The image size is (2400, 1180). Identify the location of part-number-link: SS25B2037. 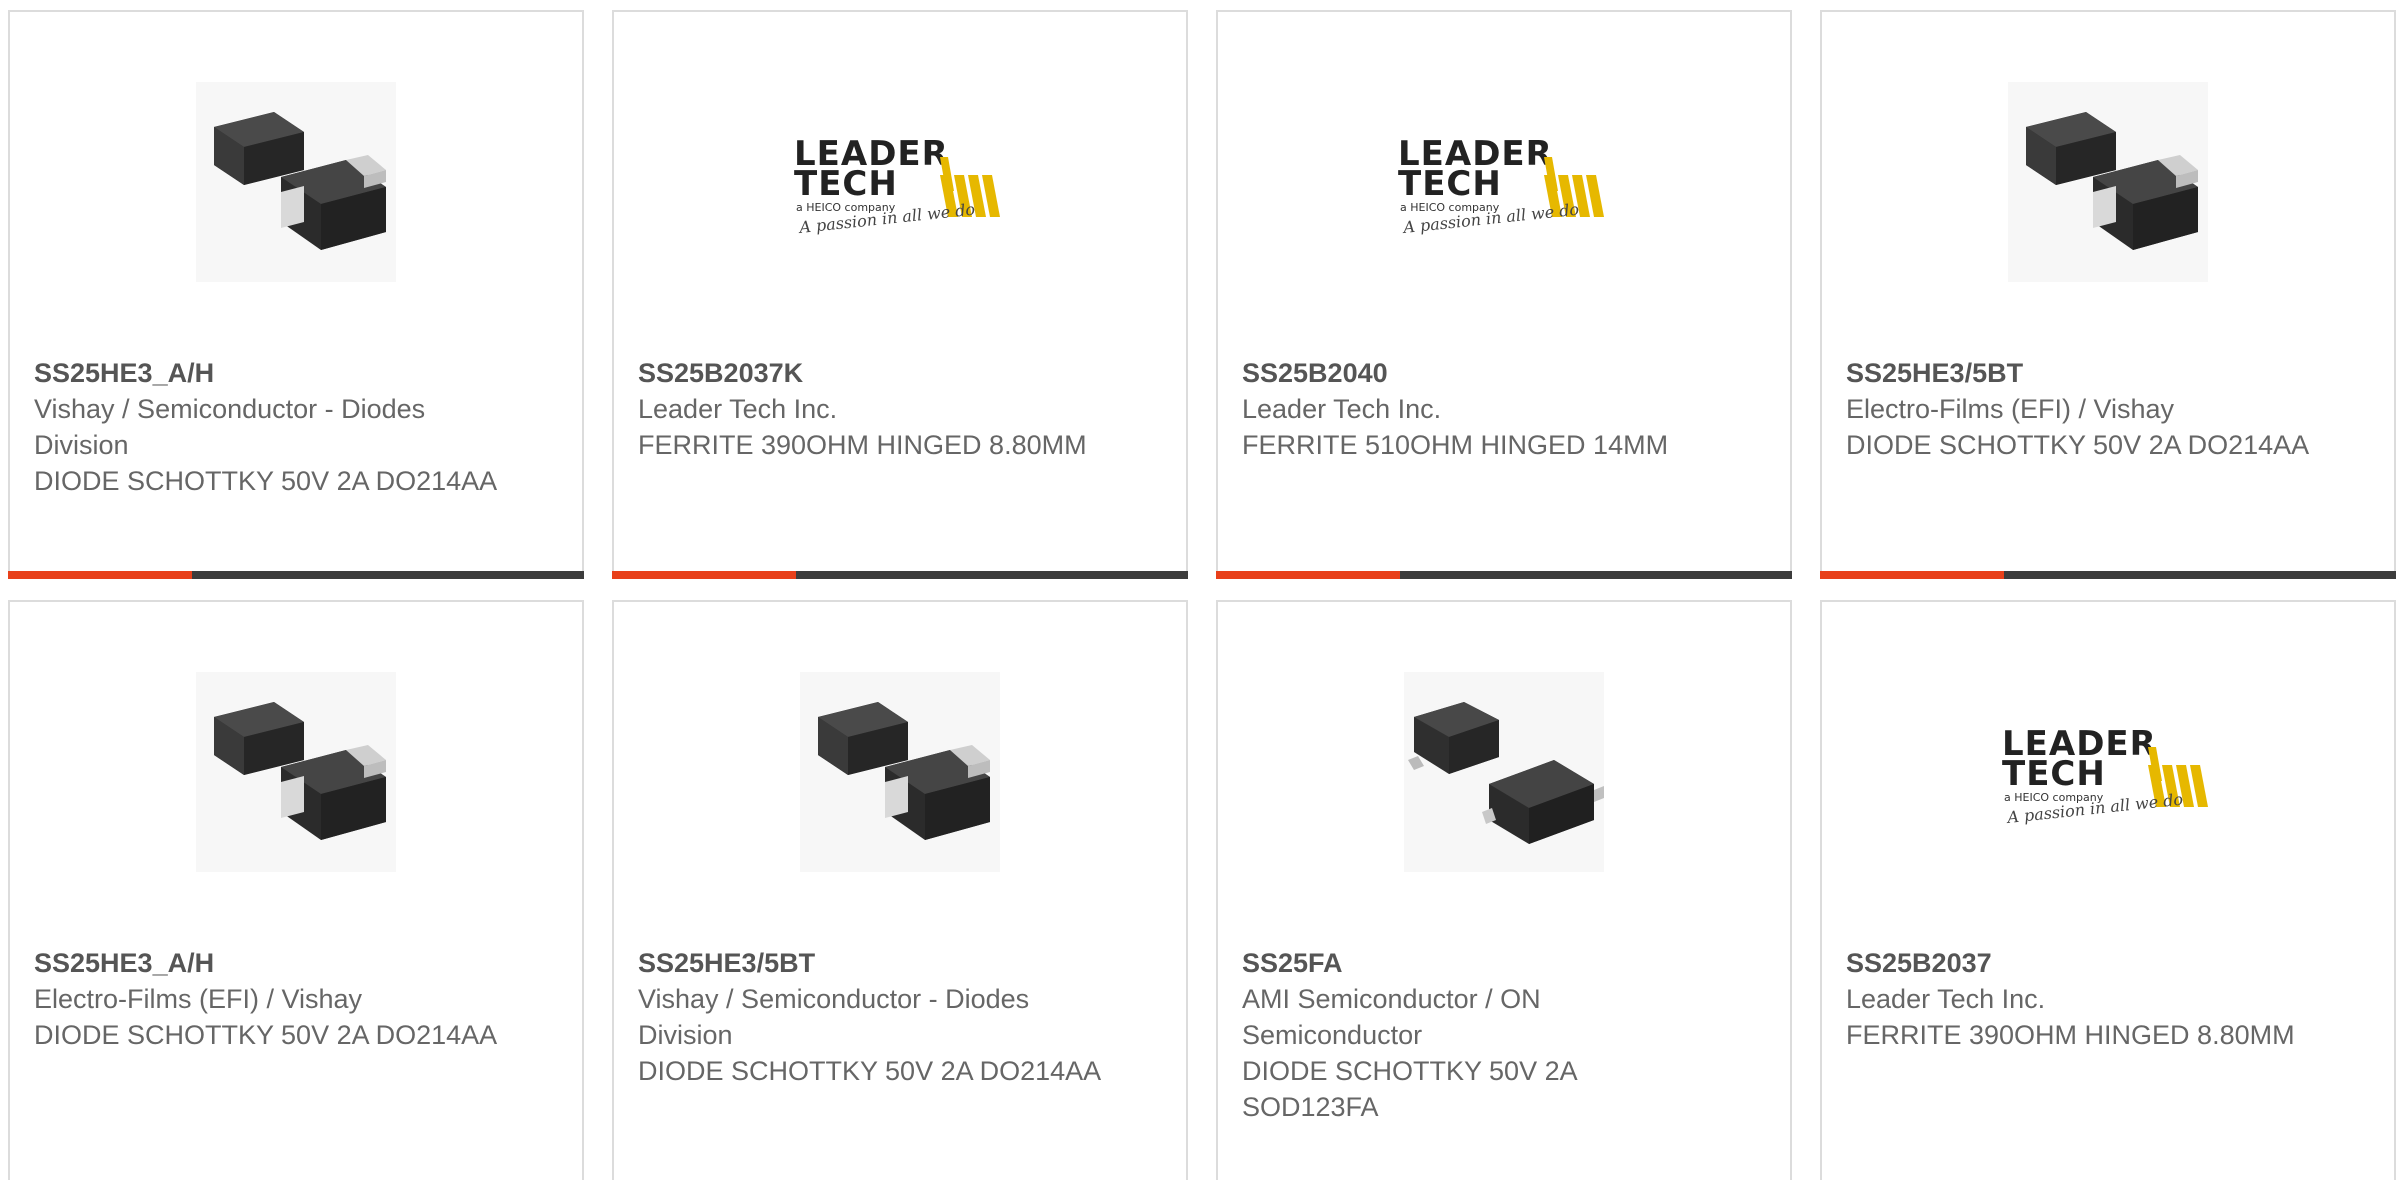
(2081, 963).